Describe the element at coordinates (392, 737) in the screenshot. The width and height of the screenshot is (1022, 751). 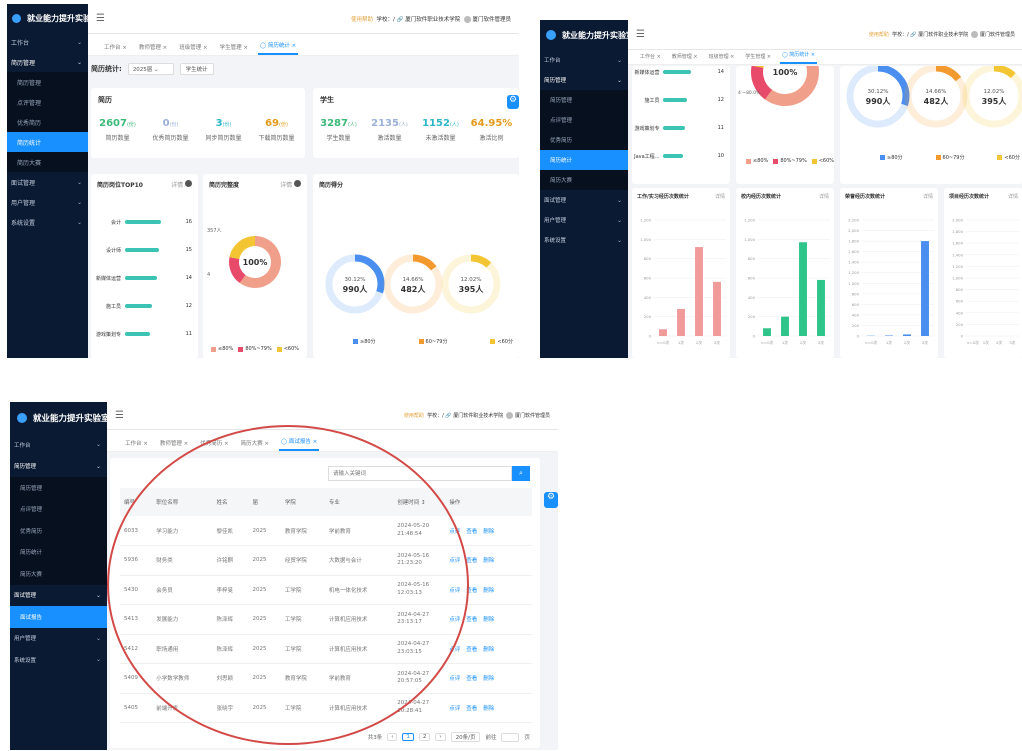
I see `prev-page-button: ‹` at that location.